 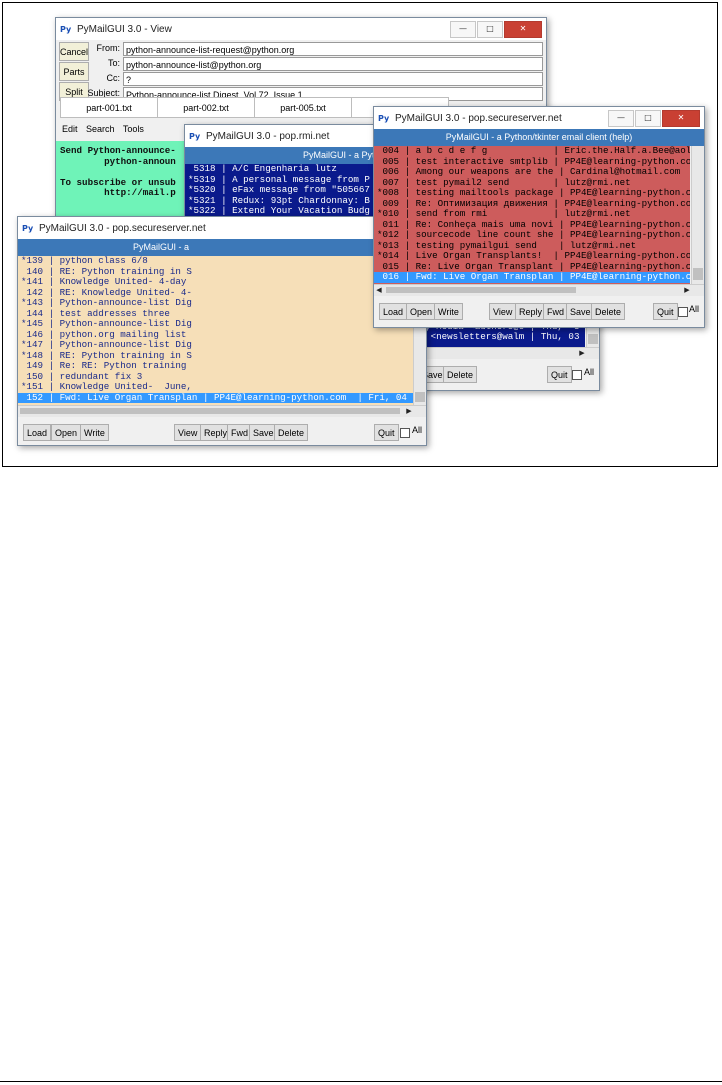 What do you see at coordinates (113, 78) in the screenshot?
I see `cc-label: Cc:` at bounding box center [113, 78].